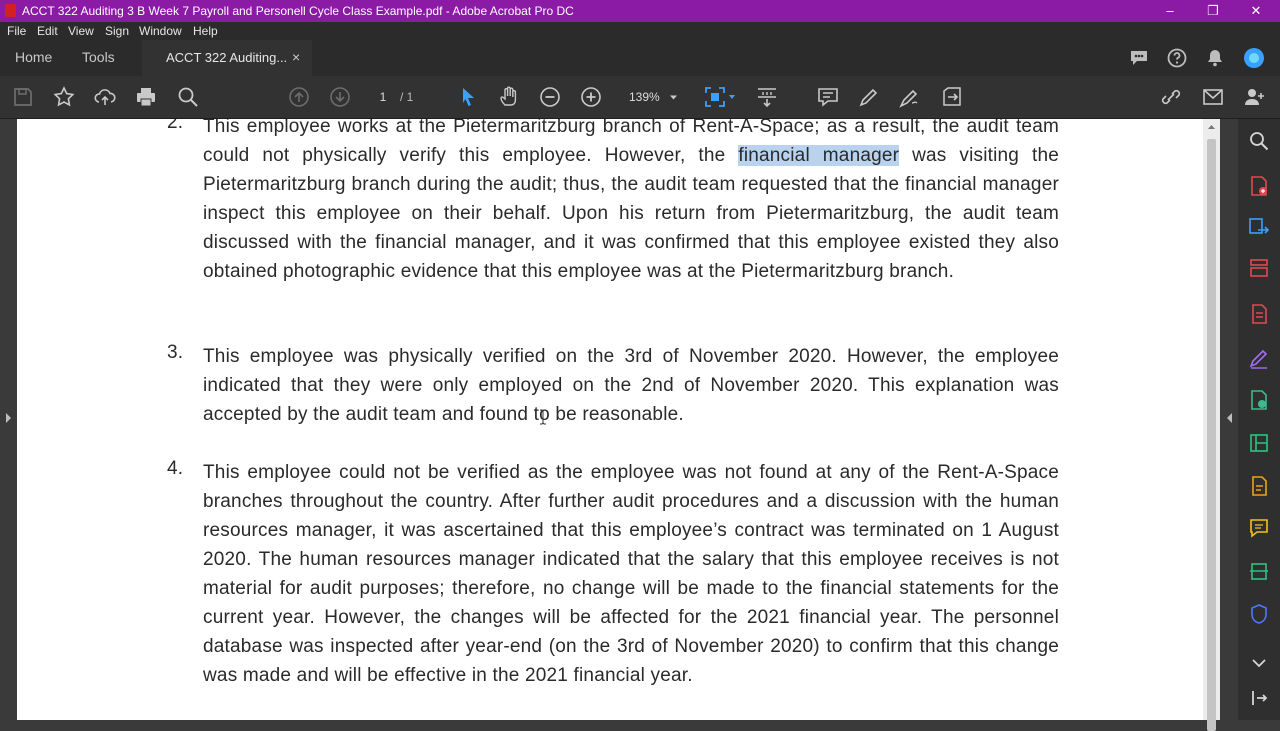 The height and width of the screenshot is (731, 1280). I want to click on share-export-icon, so click(952, 97).